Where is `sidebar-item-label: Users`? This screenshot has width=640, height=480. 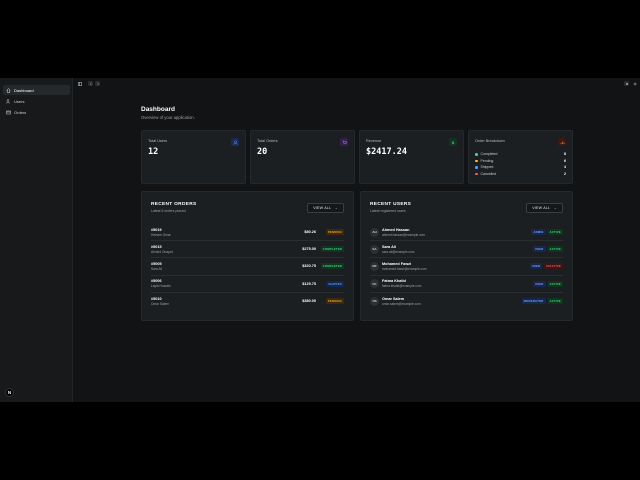
sidebar-item-label: Users is located at coordinates (19, 101).